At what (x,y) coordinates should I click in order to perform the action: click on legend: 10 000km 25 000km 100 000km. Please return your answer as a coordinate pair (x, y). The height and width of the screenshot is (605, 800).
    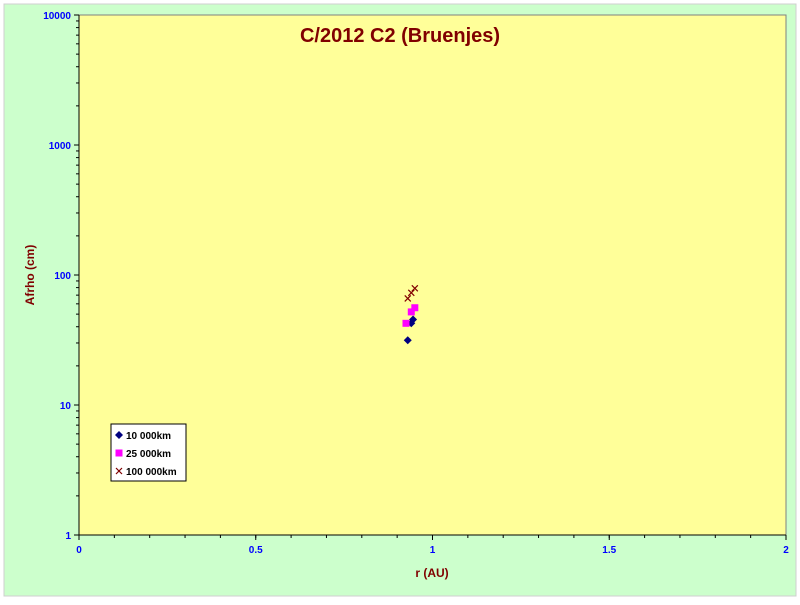
    Looking at the image, I should click on (148, 452).